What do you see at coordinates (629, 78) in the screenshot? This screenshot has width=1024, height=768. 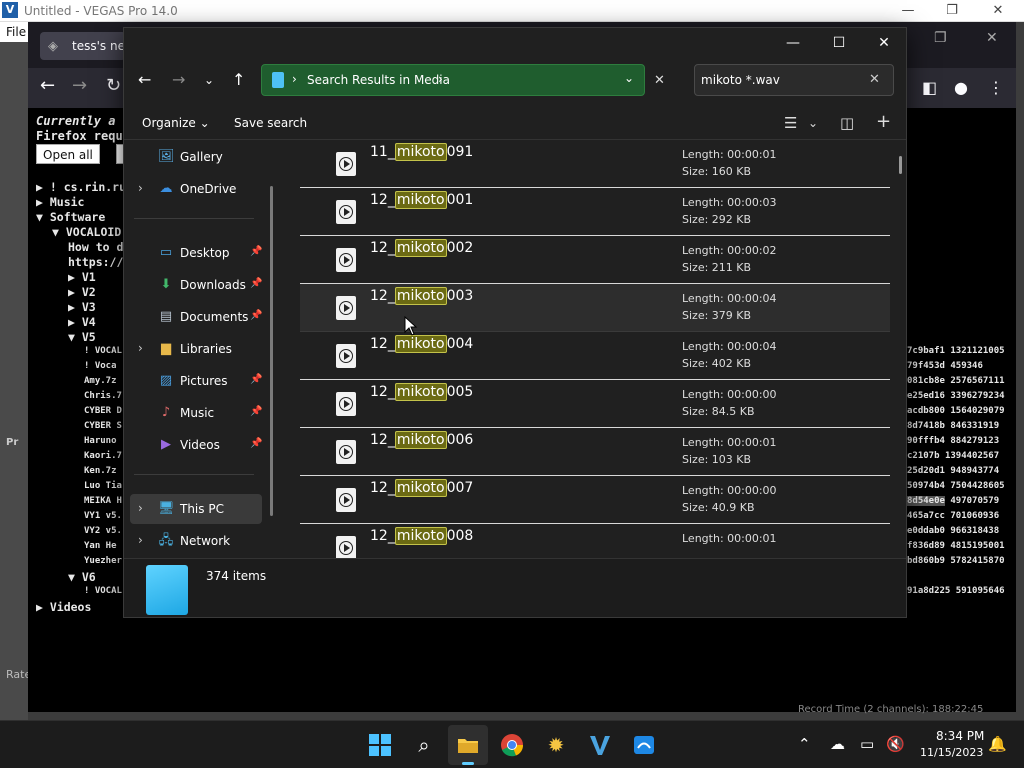 I see `address-dropdown-icon: ⌄` at bounding box center [629, 78].